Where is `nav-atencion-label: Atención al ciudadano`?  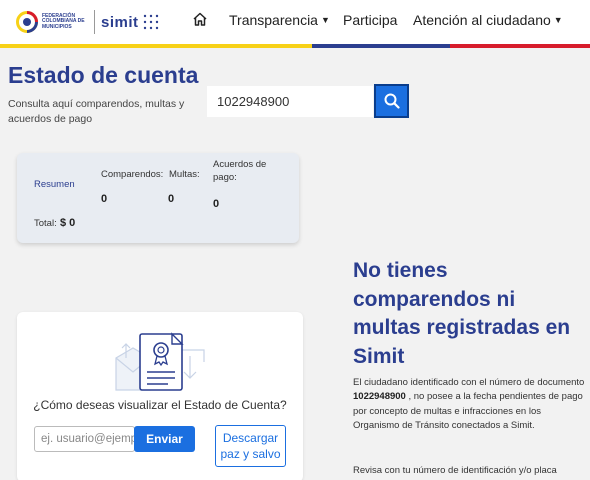
nav-atencion-label: Atención al ciudadano is located at coordinates (482, 20).